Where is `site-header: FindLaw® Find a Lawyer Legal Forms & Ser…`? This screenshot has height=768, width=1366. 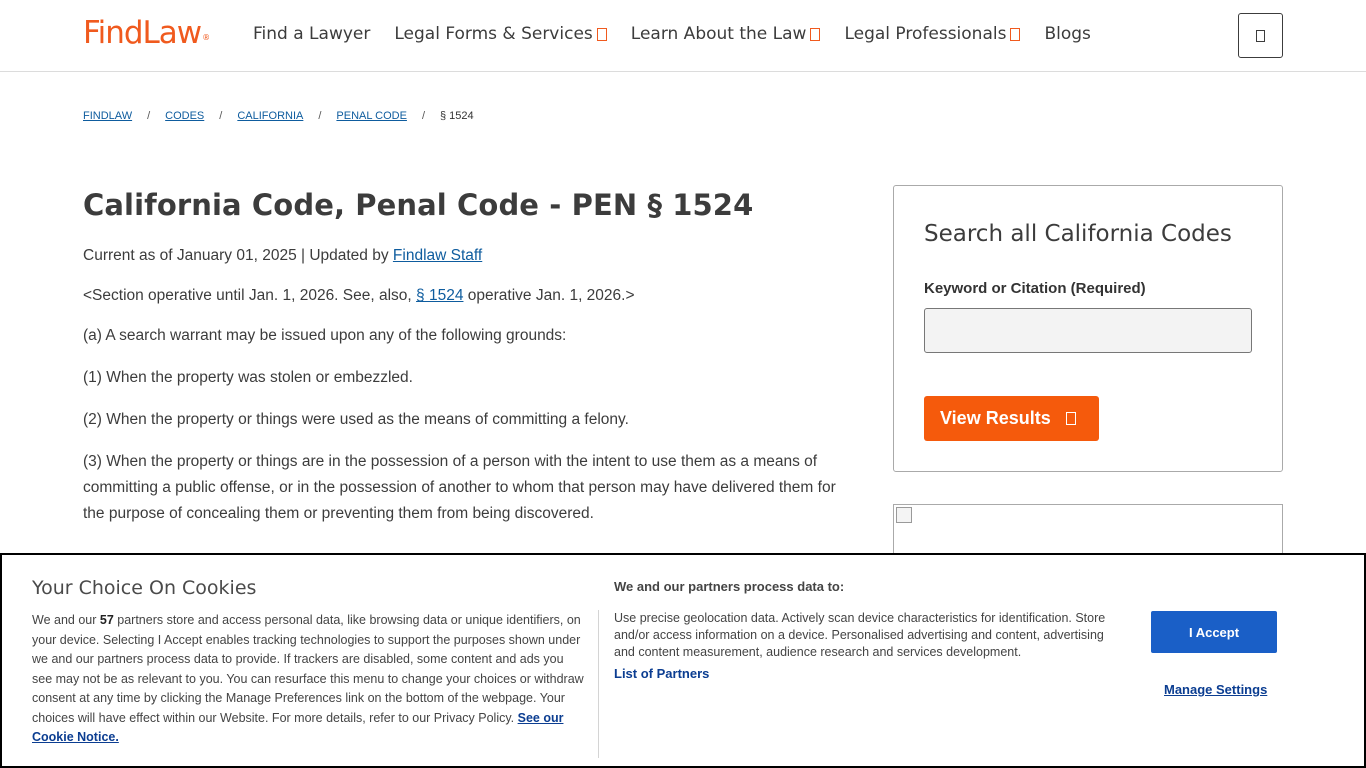
site-header: FindLaw® Find a Lawyer Legal Forms & Ser… is located at coordinates (683, 36).